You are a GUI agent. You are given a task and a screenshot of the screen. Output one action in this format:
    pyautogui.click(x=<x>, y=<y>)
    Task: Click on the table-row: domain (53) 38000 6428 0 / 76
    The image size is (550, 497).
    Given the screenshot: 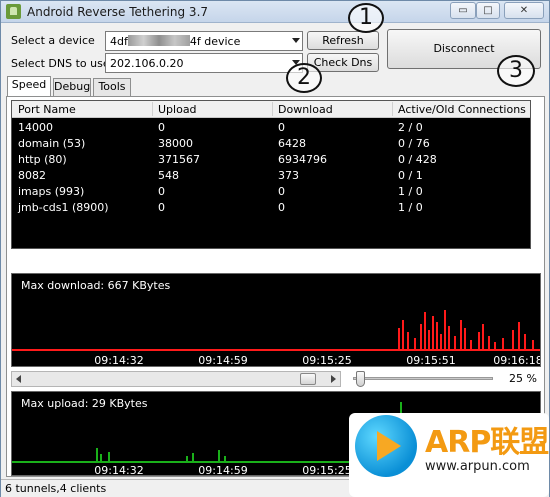 What is the action you would take?
    pyautogui.click(x=271, y=145)
    